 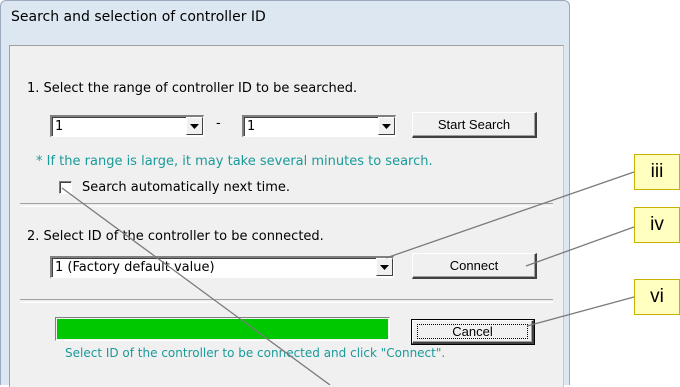 What do you see at coordinates (510, 215) in the screenshot?
I see `leader-line-iii` at bounding box center [510, 215].